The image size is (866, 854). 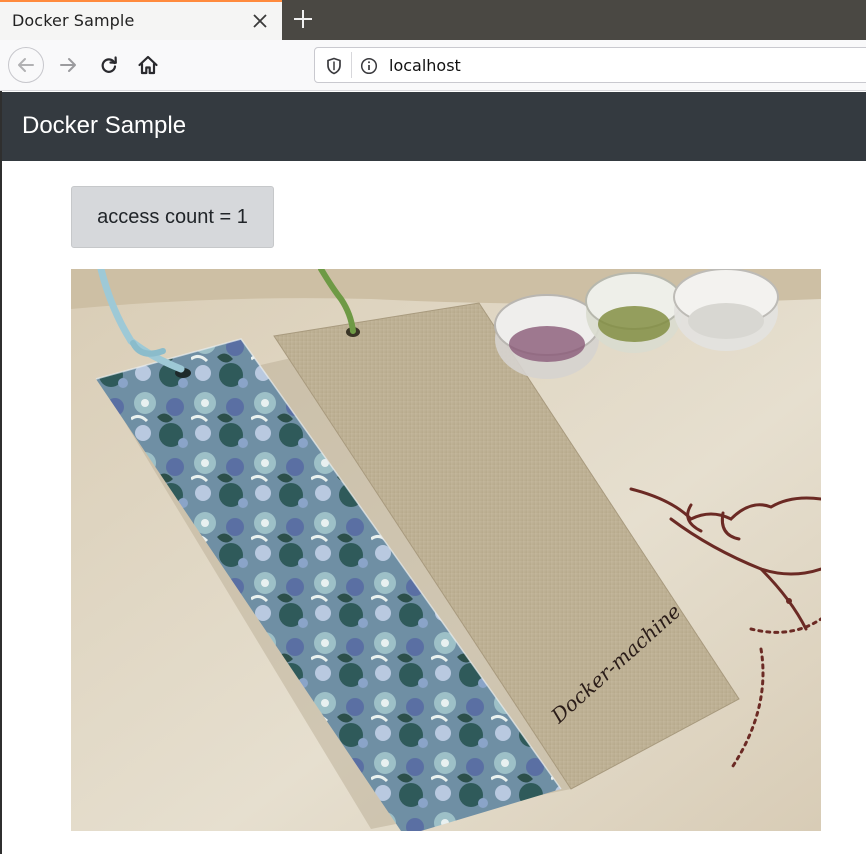 I want to click on navbar-brand: Docker Sample, so click(x=104, y=126).